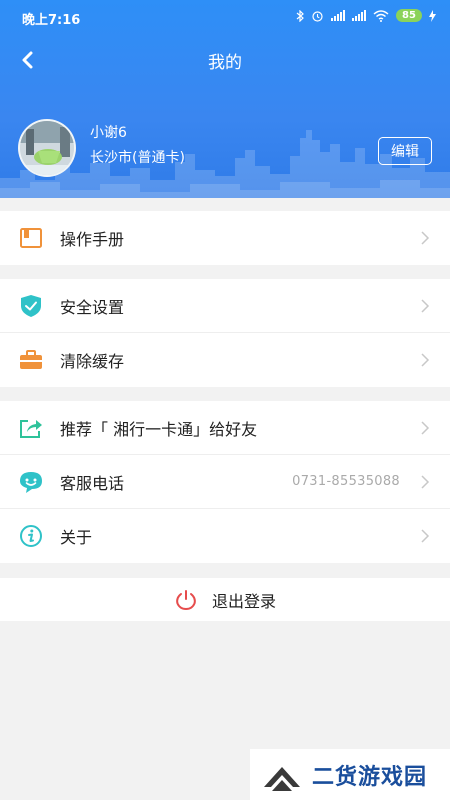  I want to click on status-time: 晚上7:16, so click(51, 20).